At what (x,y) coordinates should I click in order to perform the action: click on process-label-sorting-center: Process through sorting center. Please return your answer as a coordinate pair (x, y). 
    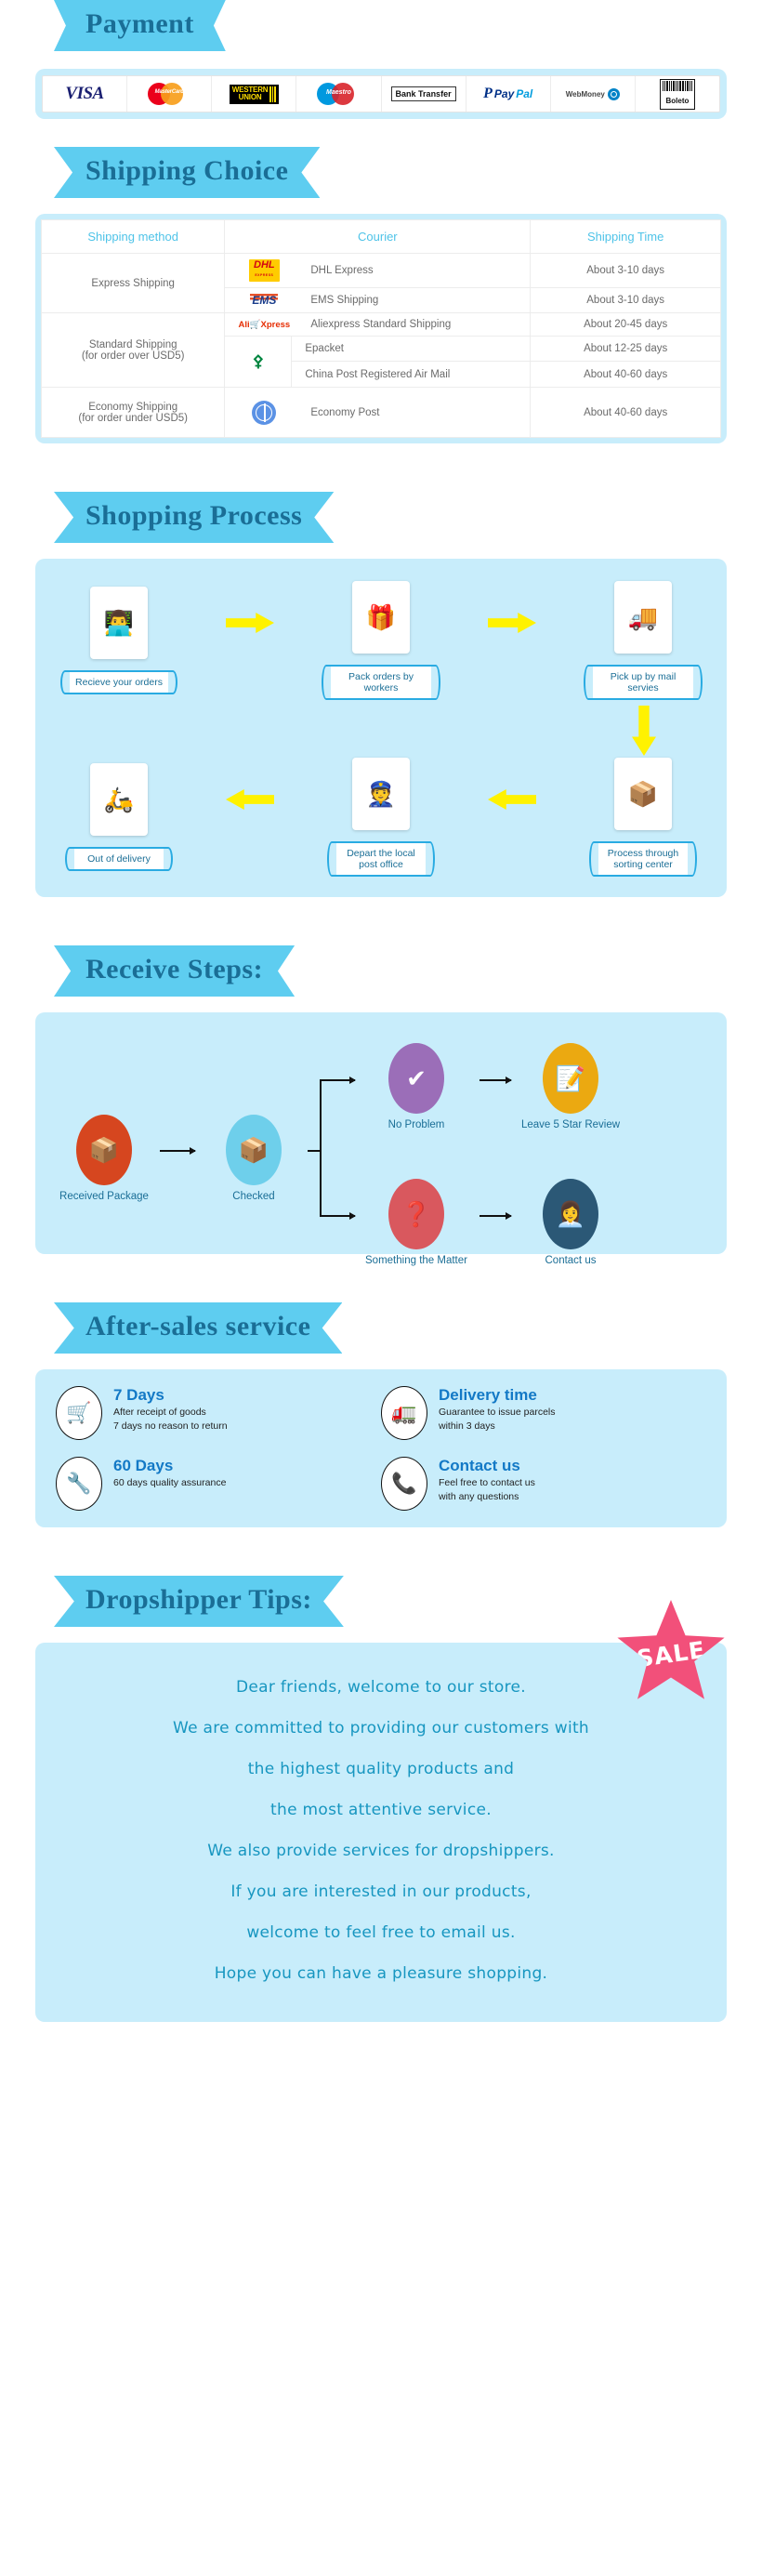
    Looking at the image, I should click on (643, 859).